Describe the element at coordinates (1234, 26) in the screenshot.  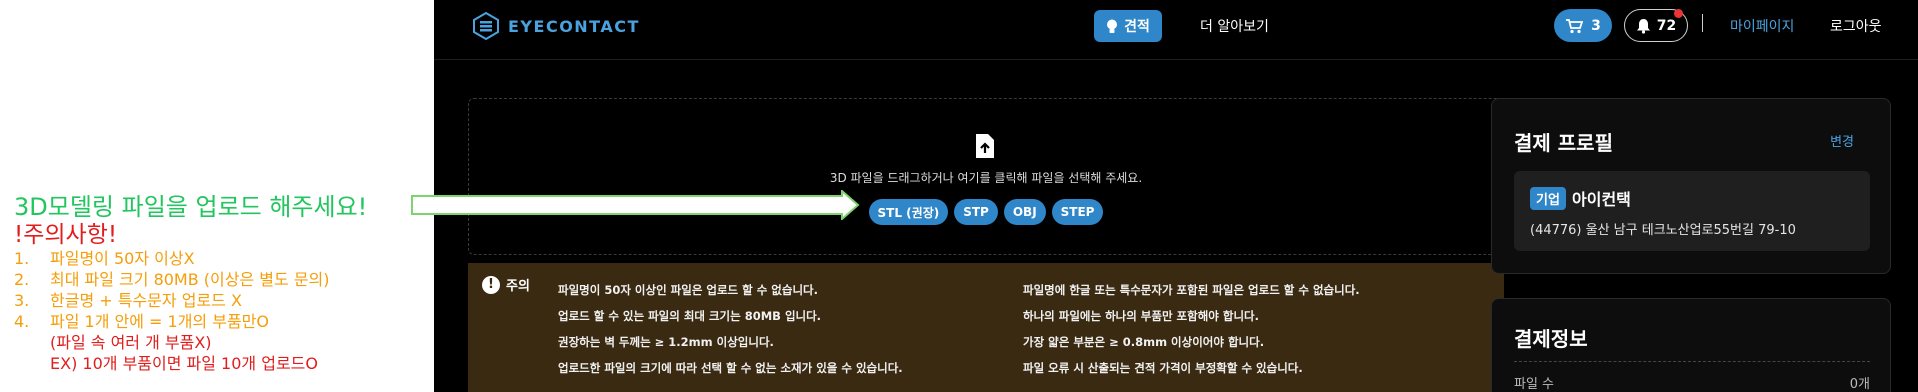
I see `learn-more-link: 더 알아보기` at that location.